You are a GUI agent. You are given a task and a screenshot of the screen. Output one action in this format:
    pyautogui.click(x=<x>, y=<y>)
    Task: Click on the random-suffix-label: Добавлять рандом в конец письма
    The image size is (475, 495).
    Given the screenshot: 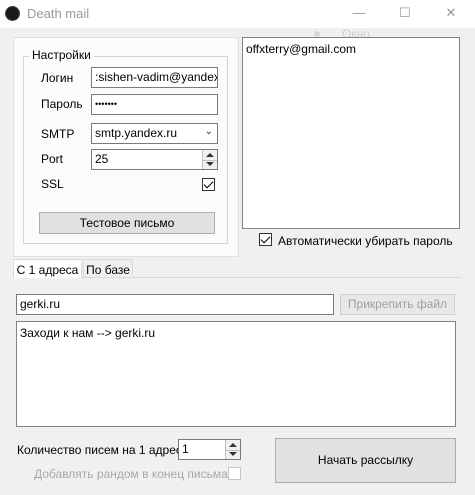 What is the action you would take?
    pyautogui.click(x=131, y=474)
    